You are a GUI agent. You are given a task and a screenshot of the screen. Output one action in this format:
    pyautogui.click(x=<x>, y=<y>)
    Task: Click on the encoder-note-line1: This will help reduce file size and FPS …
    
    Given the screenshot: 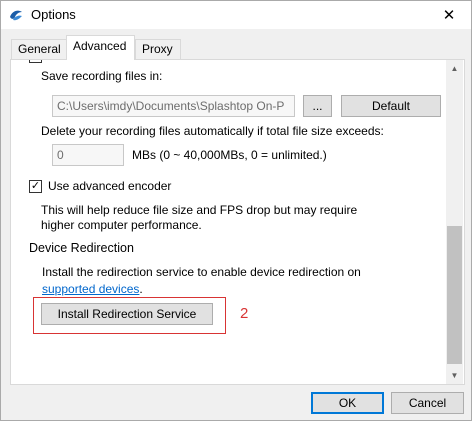 What is the action you would take?
    pyautogui.click(x=199, y=210)
    